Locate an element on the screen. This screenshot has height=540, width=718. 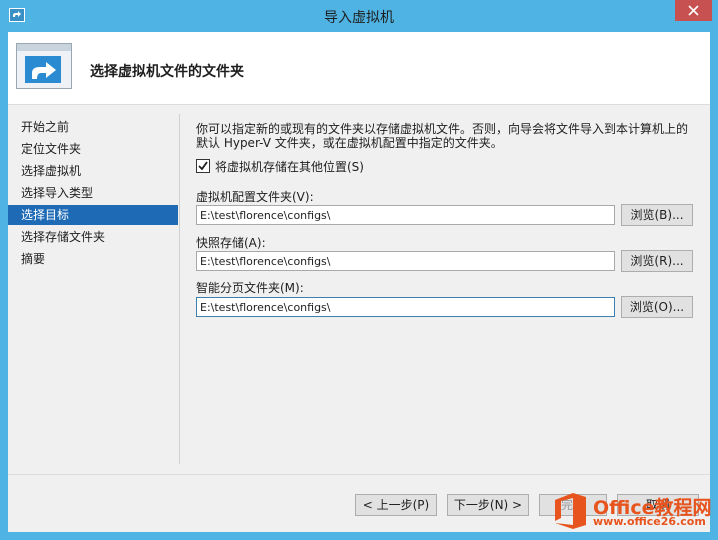
store-elsewhere-label: 将虚拟机存储在其他位置(S) is located at coordinates (289, 167).